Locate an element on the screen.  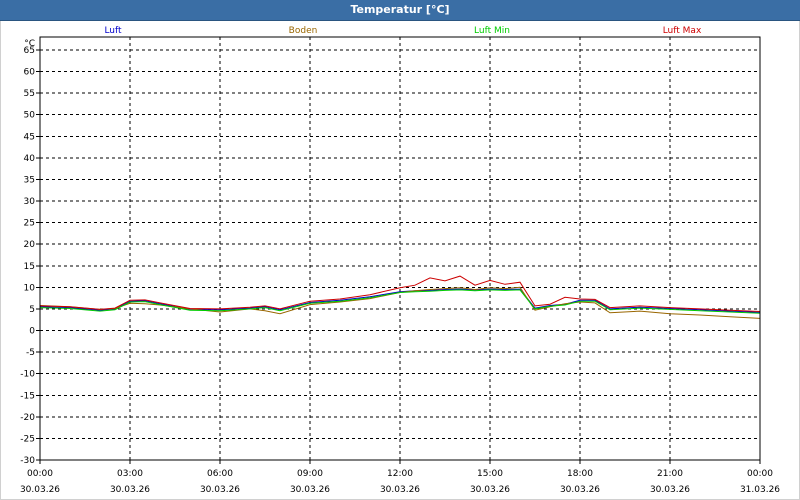
x-tick-time: 15:00 is located at coordinates (490, 474).